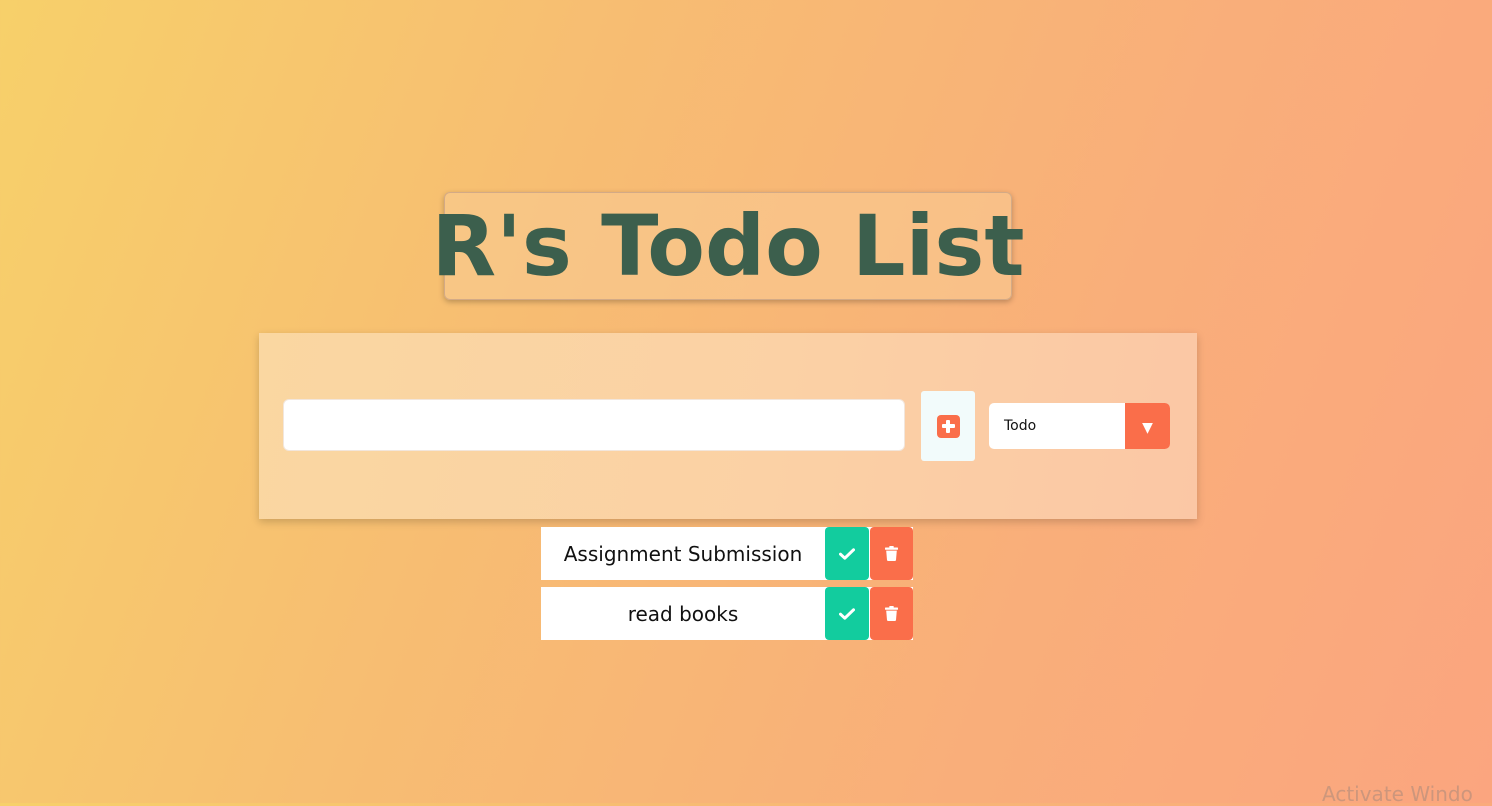 This screenshot has width=1492, height=806. I want to click on filter-select: Todo ▼, so click(1079, 426).